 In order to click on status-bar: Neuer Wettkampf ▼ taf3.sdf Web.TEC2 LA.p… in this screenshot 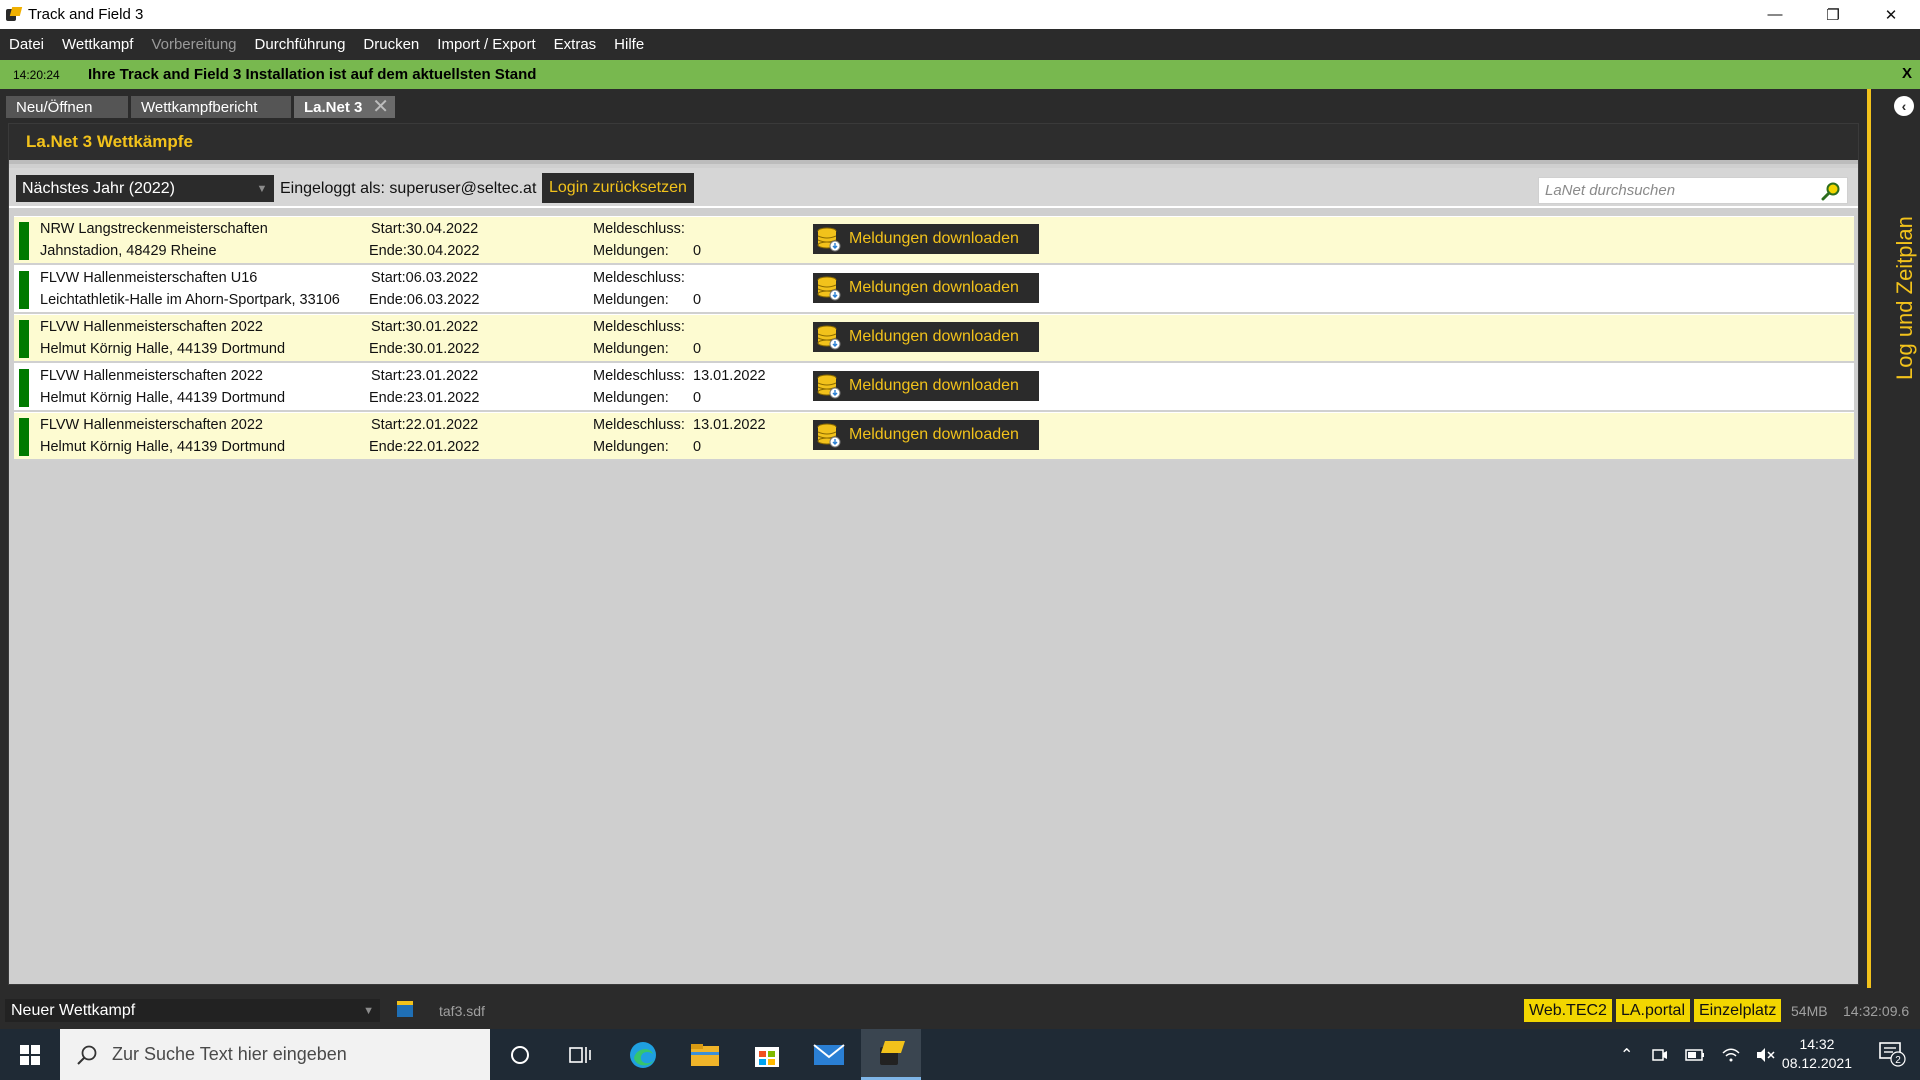, I will do `click(960, 1010)`.